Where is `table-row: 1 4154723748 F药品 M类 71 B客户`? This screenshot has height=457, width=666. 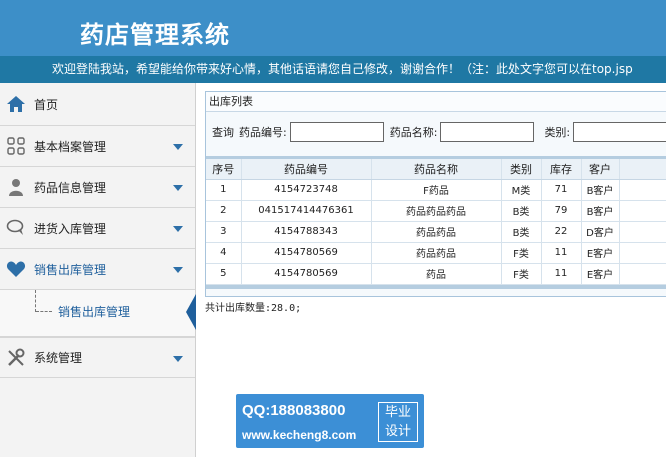 table-row: 1 4154723748 F药品 M类 71 B客户 is located at coordinates (436, 190).